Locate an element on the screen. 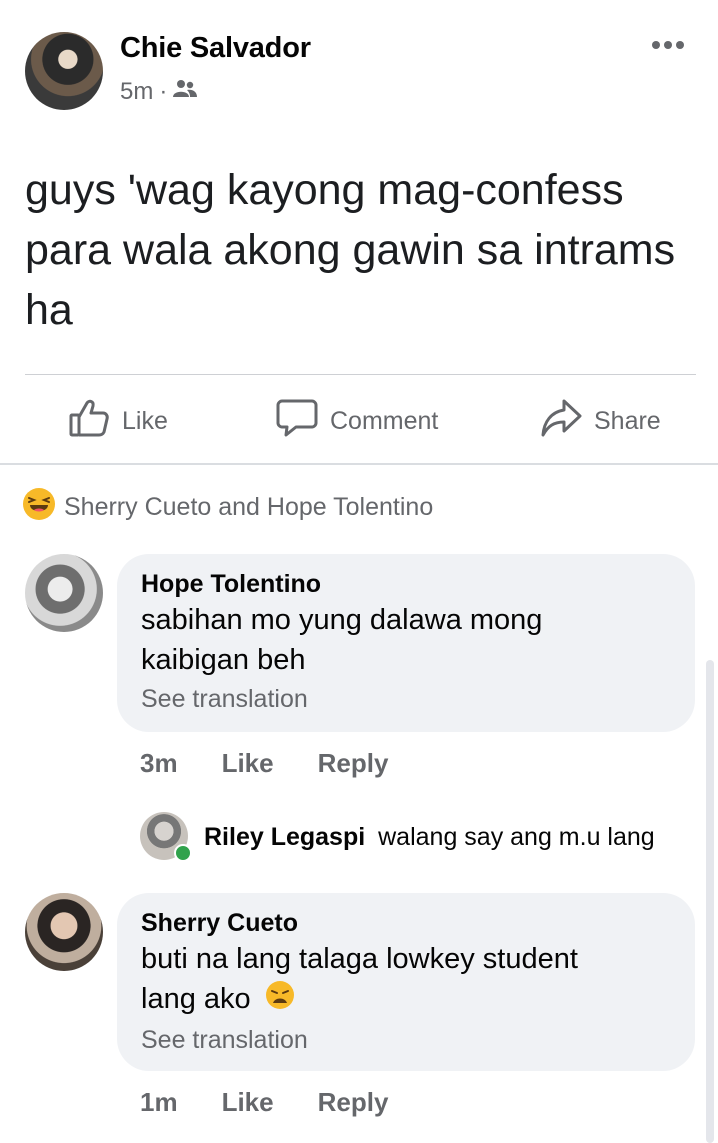 Image resolution: width=718 pixels, height=1143 pixels. reply-preview-avatar-wrap is located at coordinates (166, 837).